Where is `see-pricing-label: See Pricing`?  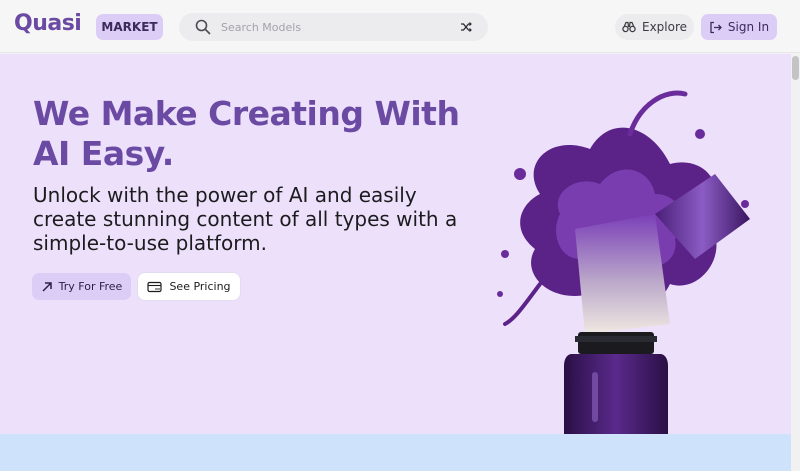 see-pricing-label: See Pricing is located at coordinates (200, 286).